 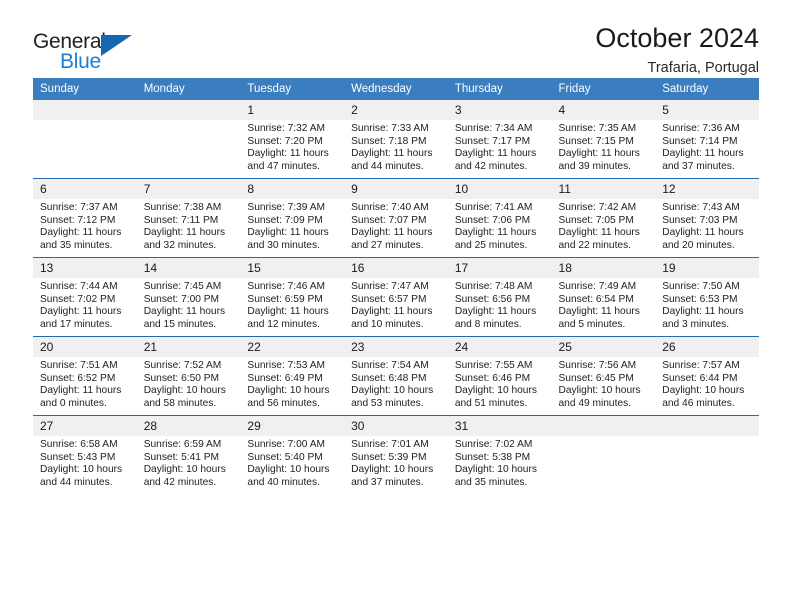 What do you see at coordinates (390, 286) in the screenshot?
I see `day-sunrise-line: Sunrise: 7:47 AM` at bounding box center [390, 286].